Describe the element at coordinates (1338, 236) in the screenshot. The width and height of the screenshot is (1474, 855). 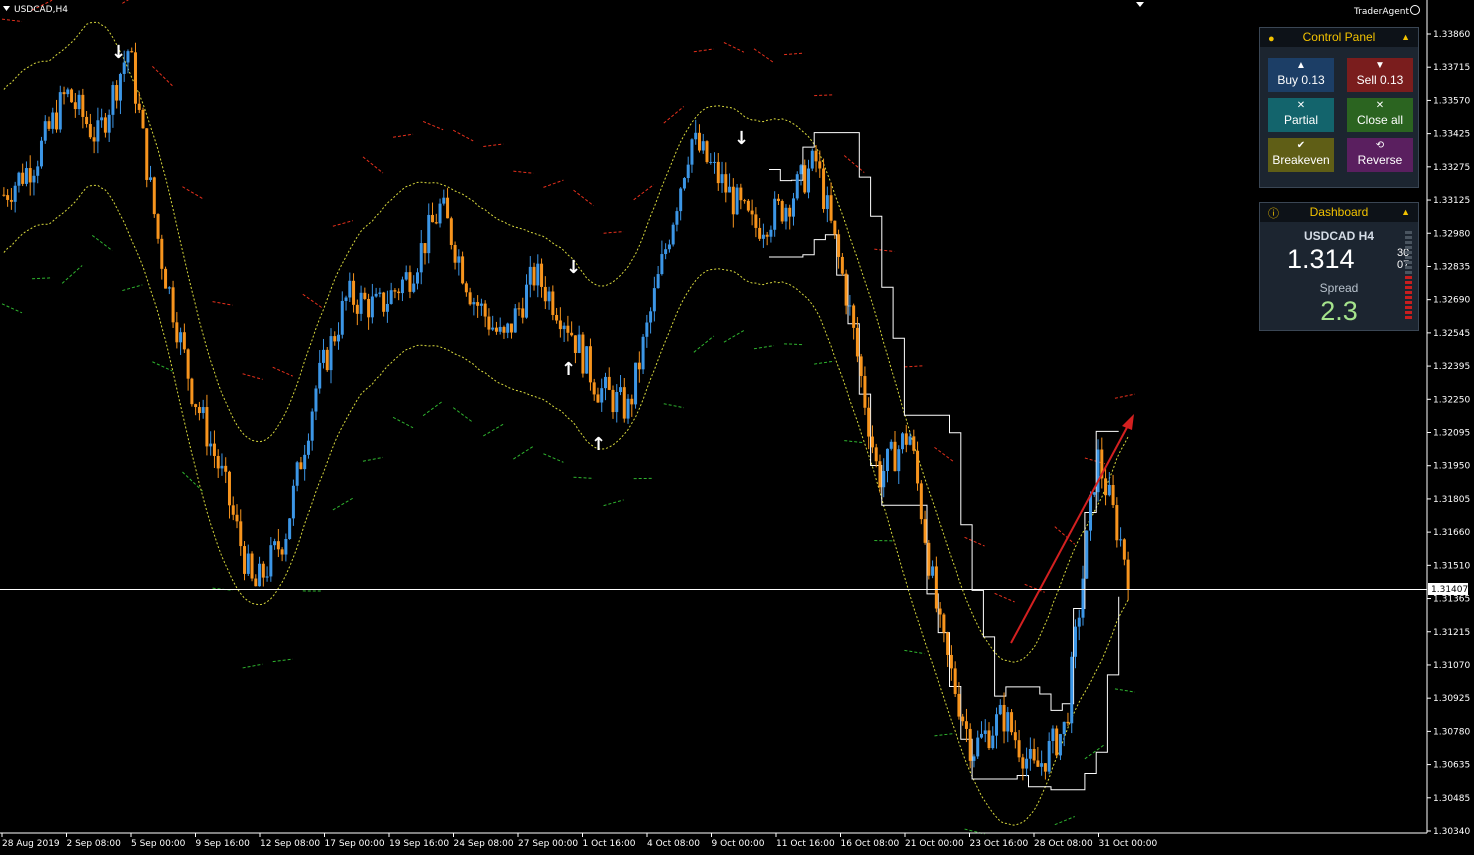
I see `dashboard-symbol: USDCAD H4` at that location.